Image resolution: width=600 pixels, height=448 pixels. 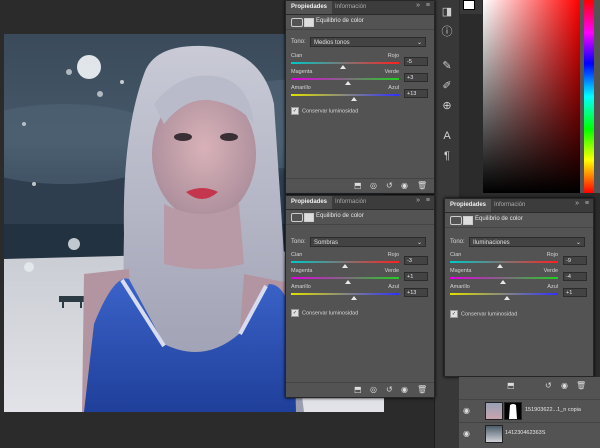 I want to click on foreground-color-swatch, so click(x=469, y=5).